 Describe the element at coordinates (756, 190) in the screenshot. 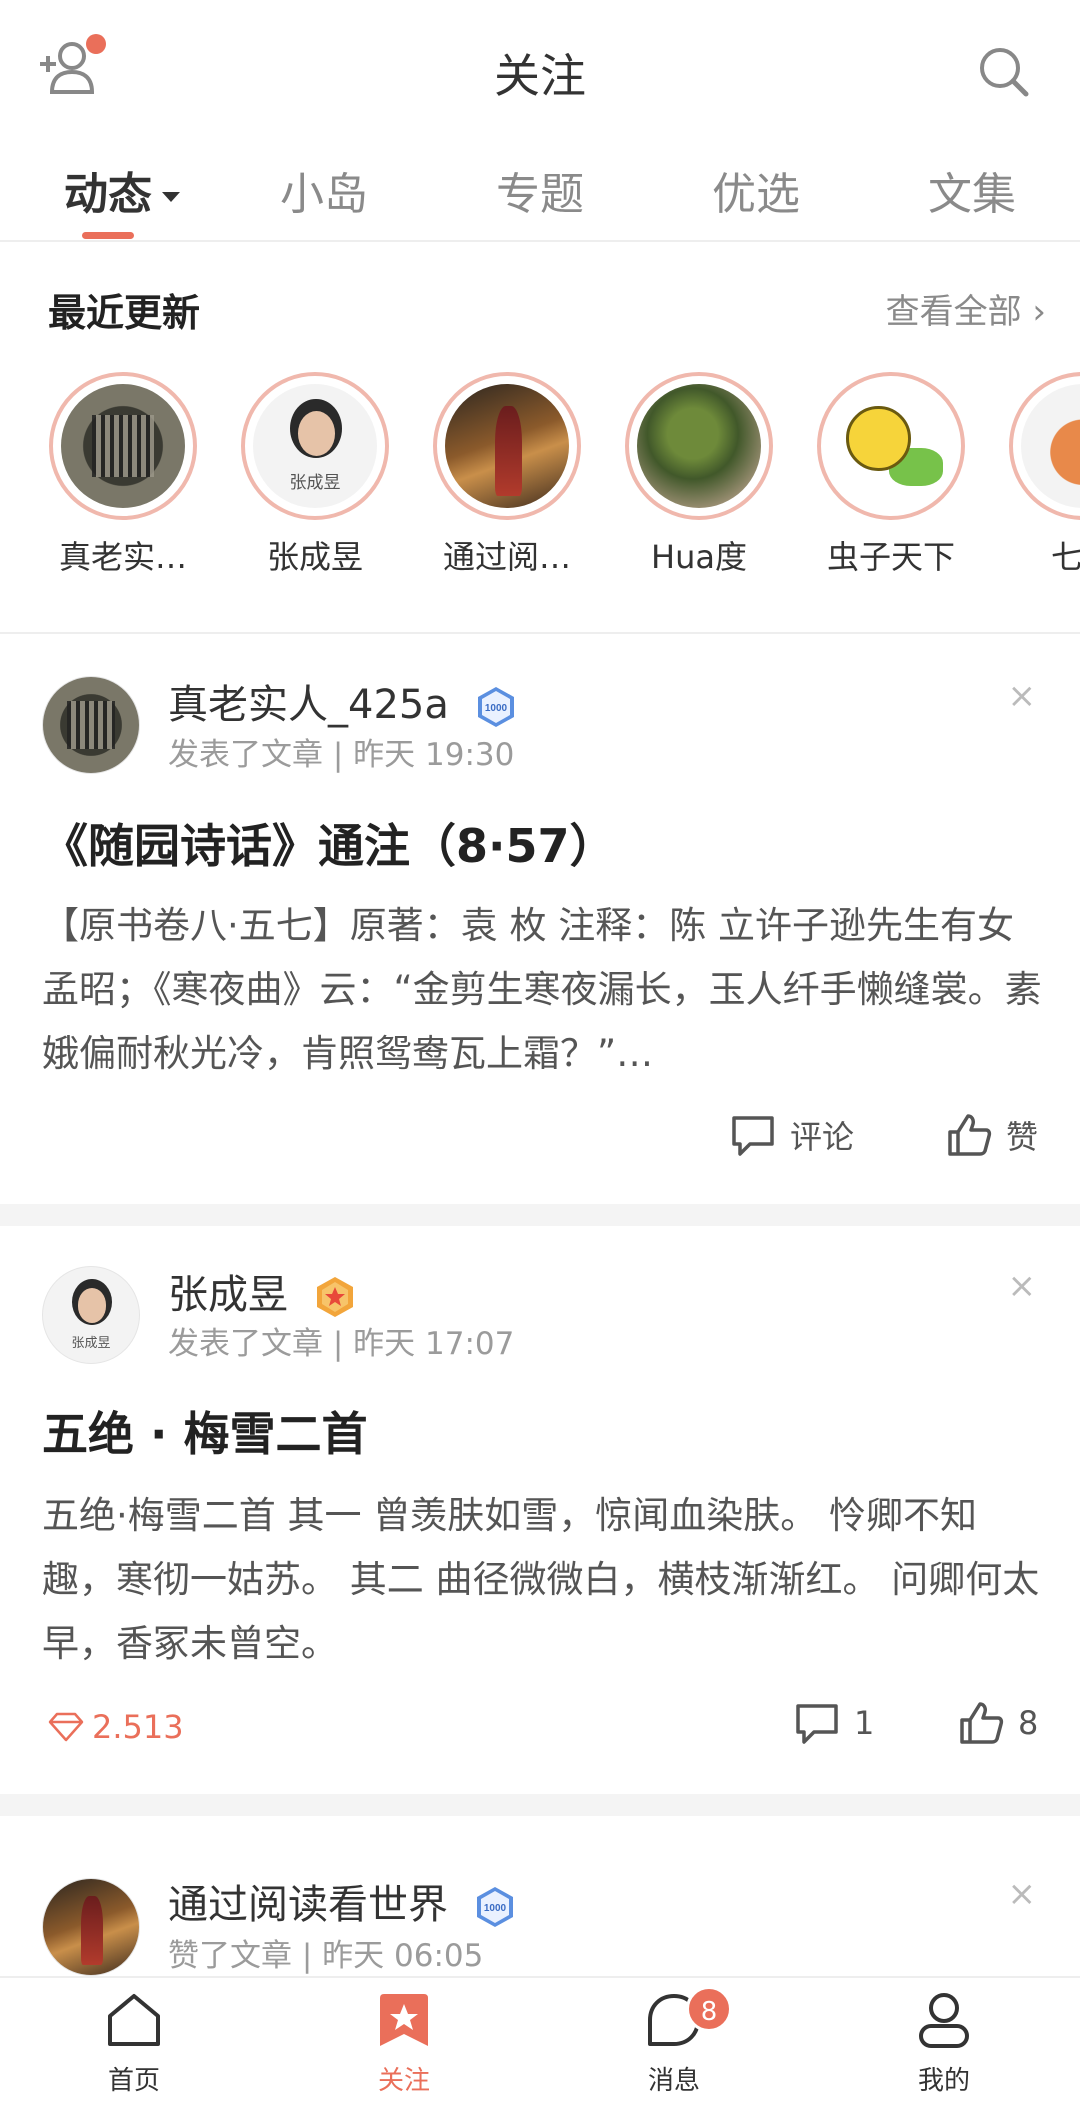

I see `tab-picks: 优选` at that location.